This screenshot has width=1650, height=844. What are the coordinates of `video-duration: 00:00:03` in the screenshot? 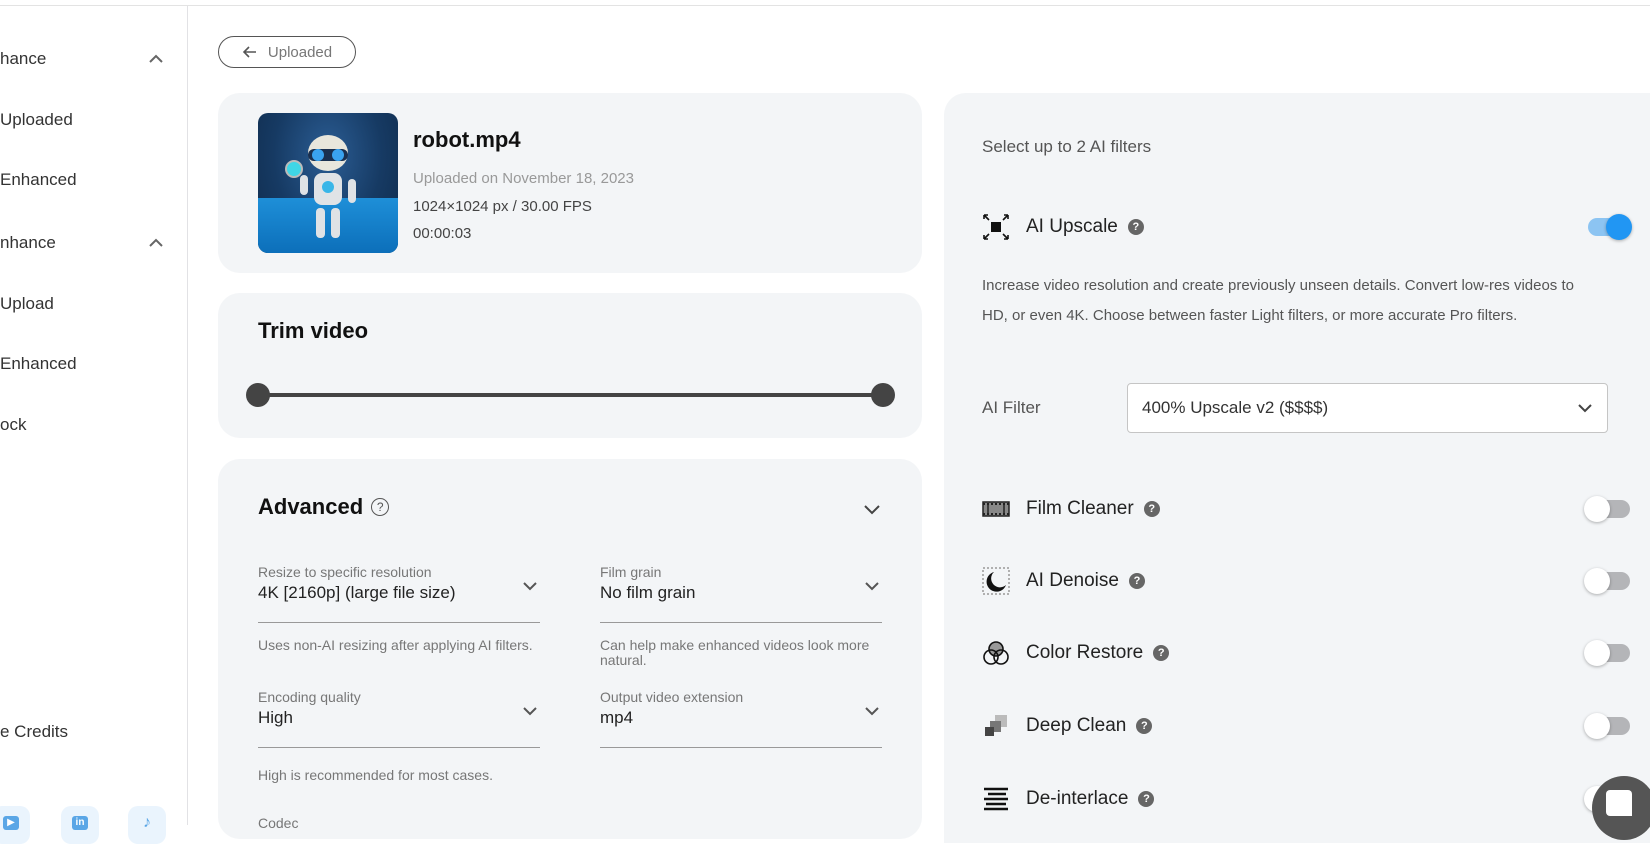 It's located at (442, 233).